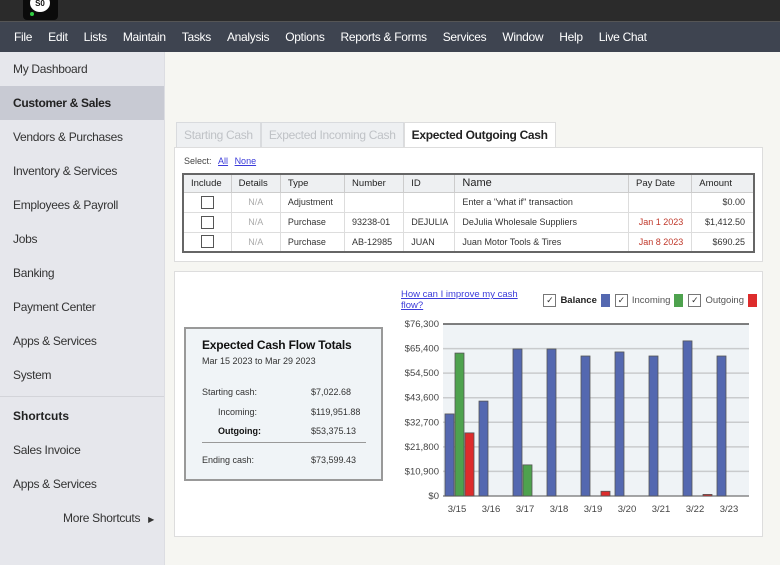  What do you see at coordinates (332, 135) in the screenshot?
I see `tab-expected-incoming-cash: Expected Incoming Cash` at bounding box center [332, 135].